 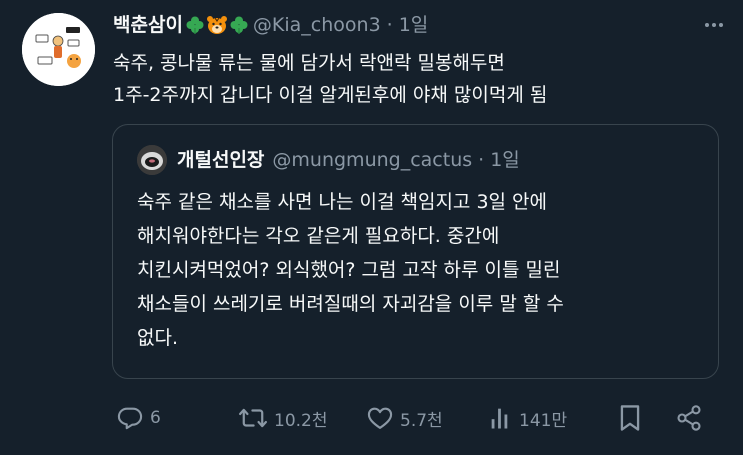 What do you see at coordinates (499, 418) in the screenshot?
I see `views-icon` at bounding box center [499, 418].